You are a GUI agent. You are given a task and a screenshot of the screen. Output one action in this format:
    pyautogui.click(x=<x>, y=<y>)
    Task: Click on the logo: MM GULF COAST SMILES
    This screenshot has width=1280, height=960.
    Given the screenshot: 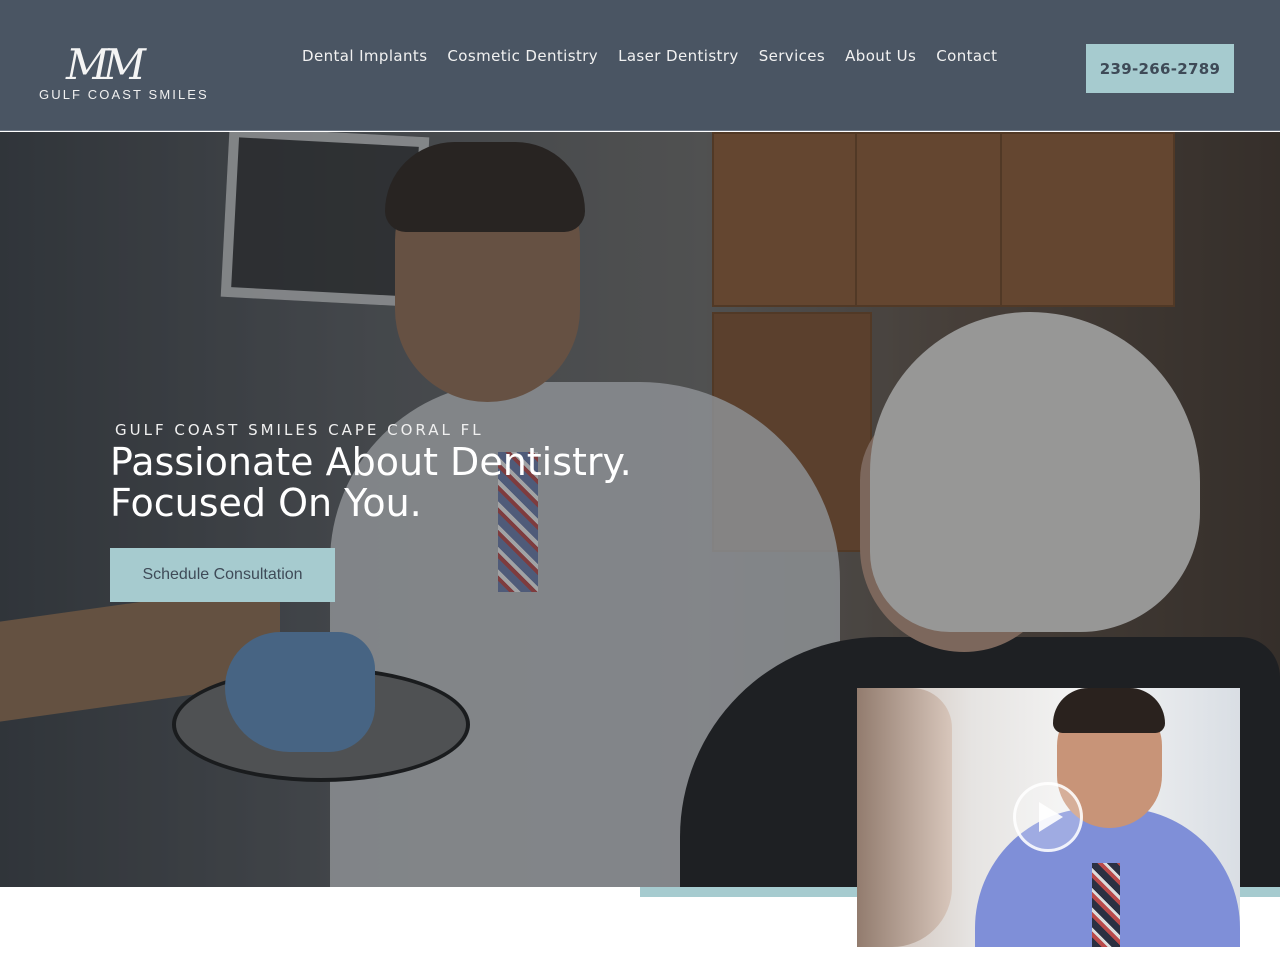 What is the action you would take?
    pyautogui.click(x=122, y=72)
    